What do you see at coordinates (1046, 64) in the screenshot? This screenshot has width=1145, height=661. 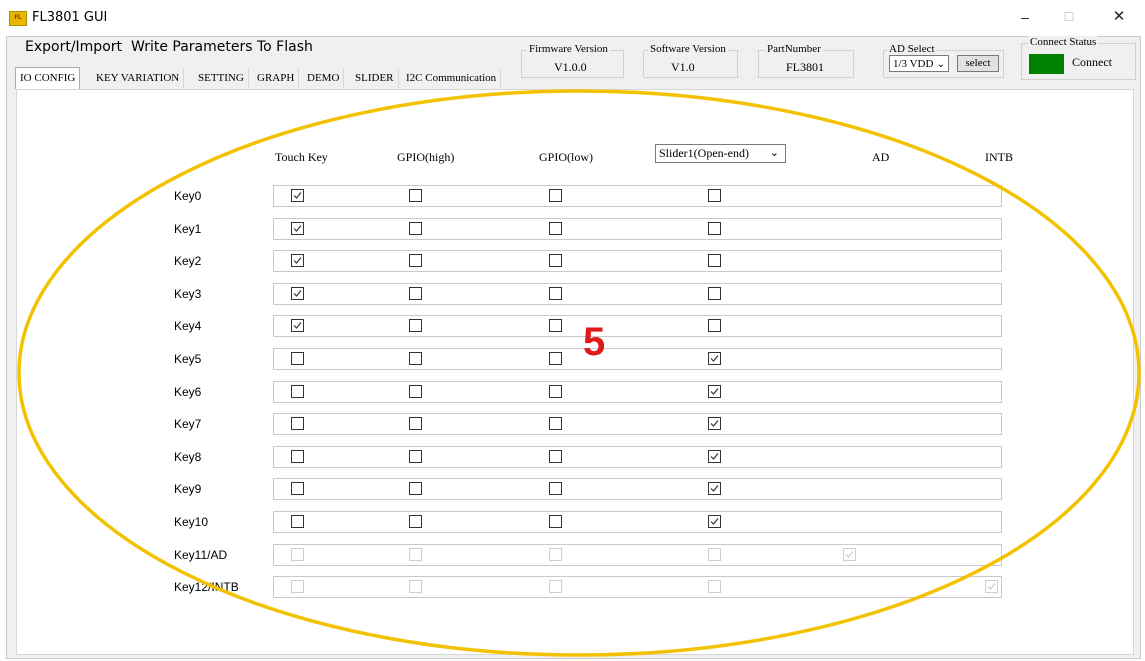 I see `connect-status-indicator` at bounding box center [1046, 64].